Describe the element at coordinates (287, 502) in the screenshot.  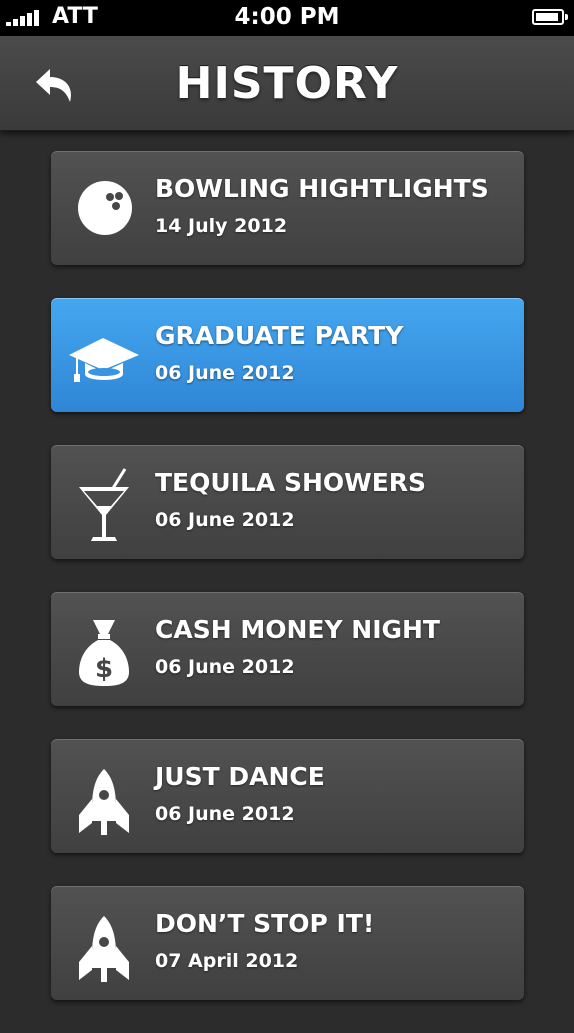
I see `history-item-tequila-showers: TEQUILA SHOWERS 06 June 2012` at that location.